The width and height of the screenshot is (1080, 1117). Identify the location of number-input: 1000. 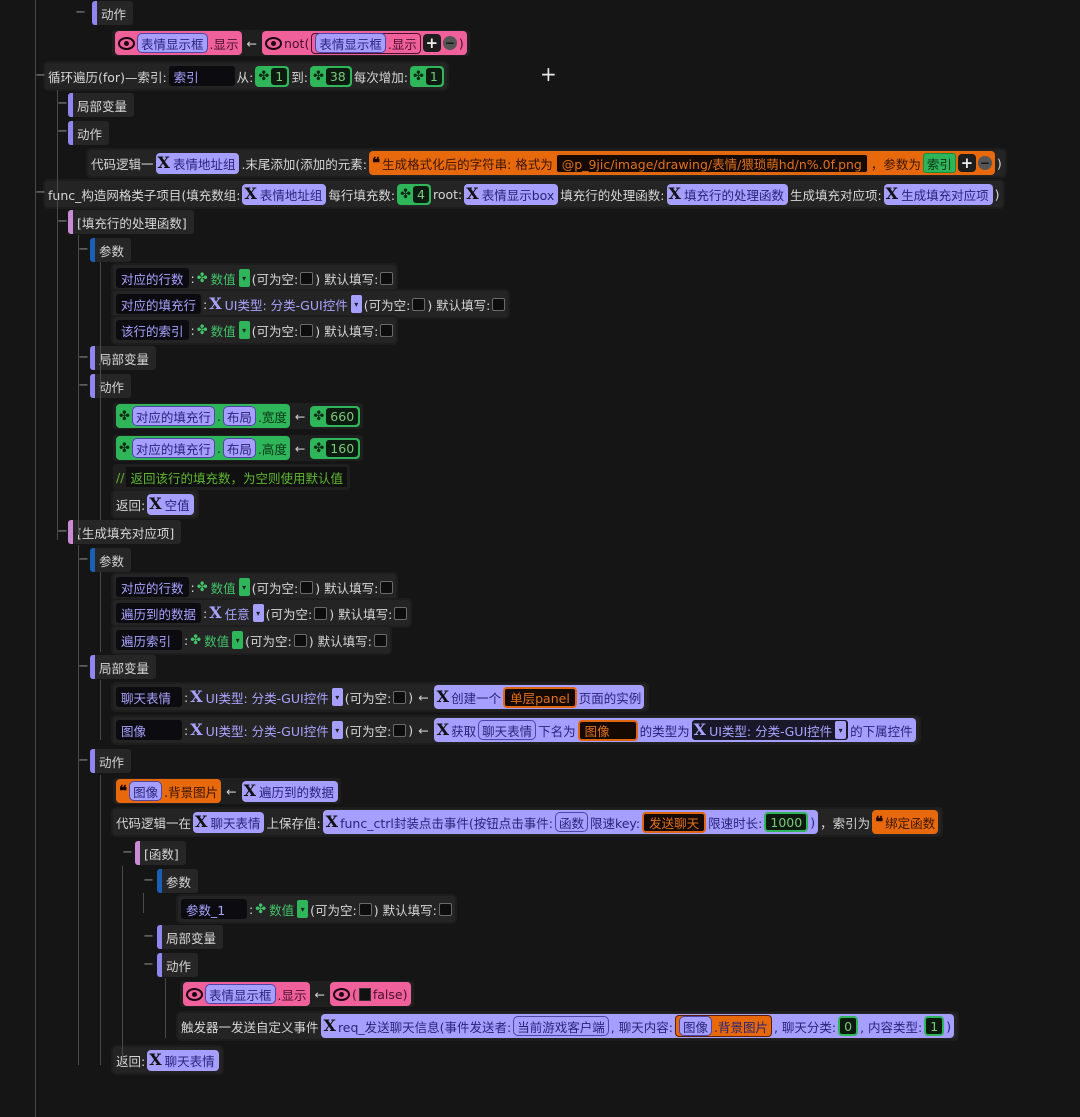
(786, 822).